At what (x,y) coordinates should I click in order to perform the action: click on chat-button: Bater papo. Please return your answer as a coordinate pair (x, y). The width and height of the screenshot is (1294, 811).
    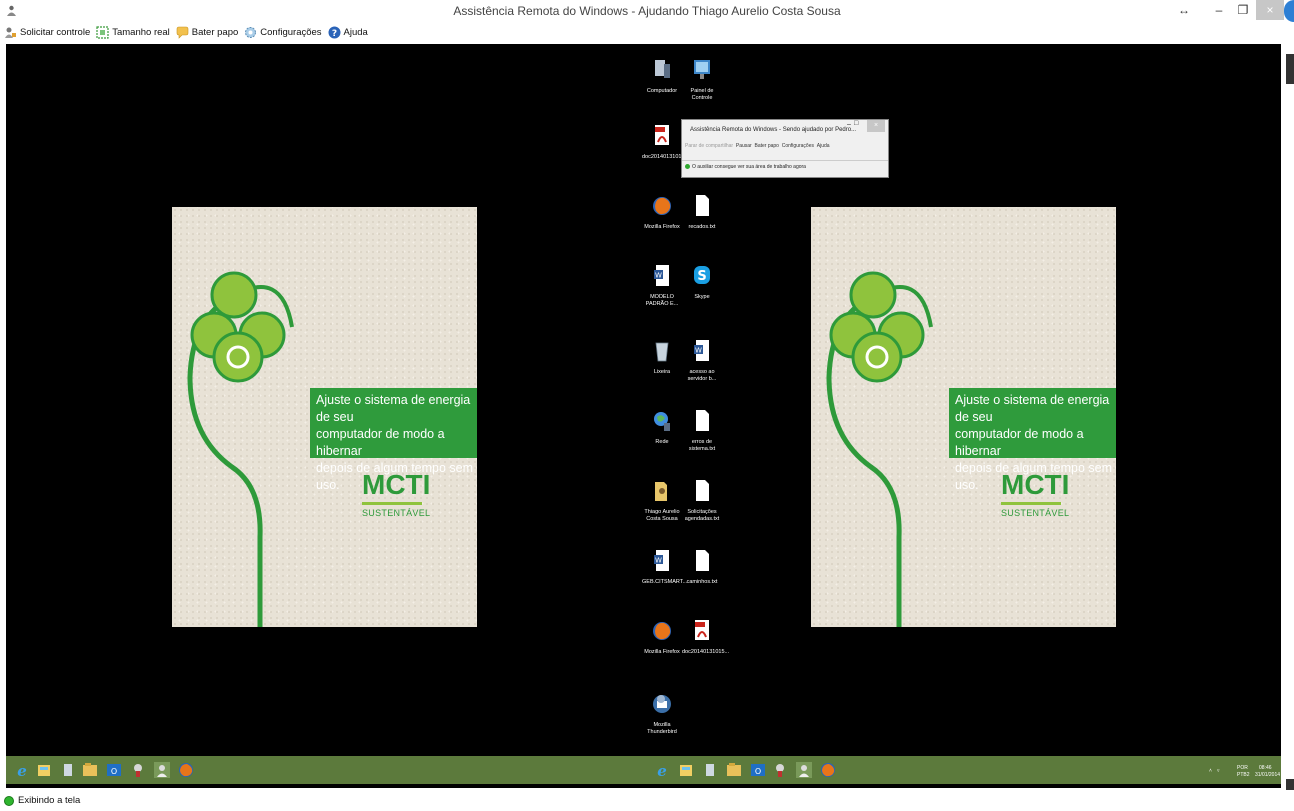
    Looking at the image, I should click on (207, 32).